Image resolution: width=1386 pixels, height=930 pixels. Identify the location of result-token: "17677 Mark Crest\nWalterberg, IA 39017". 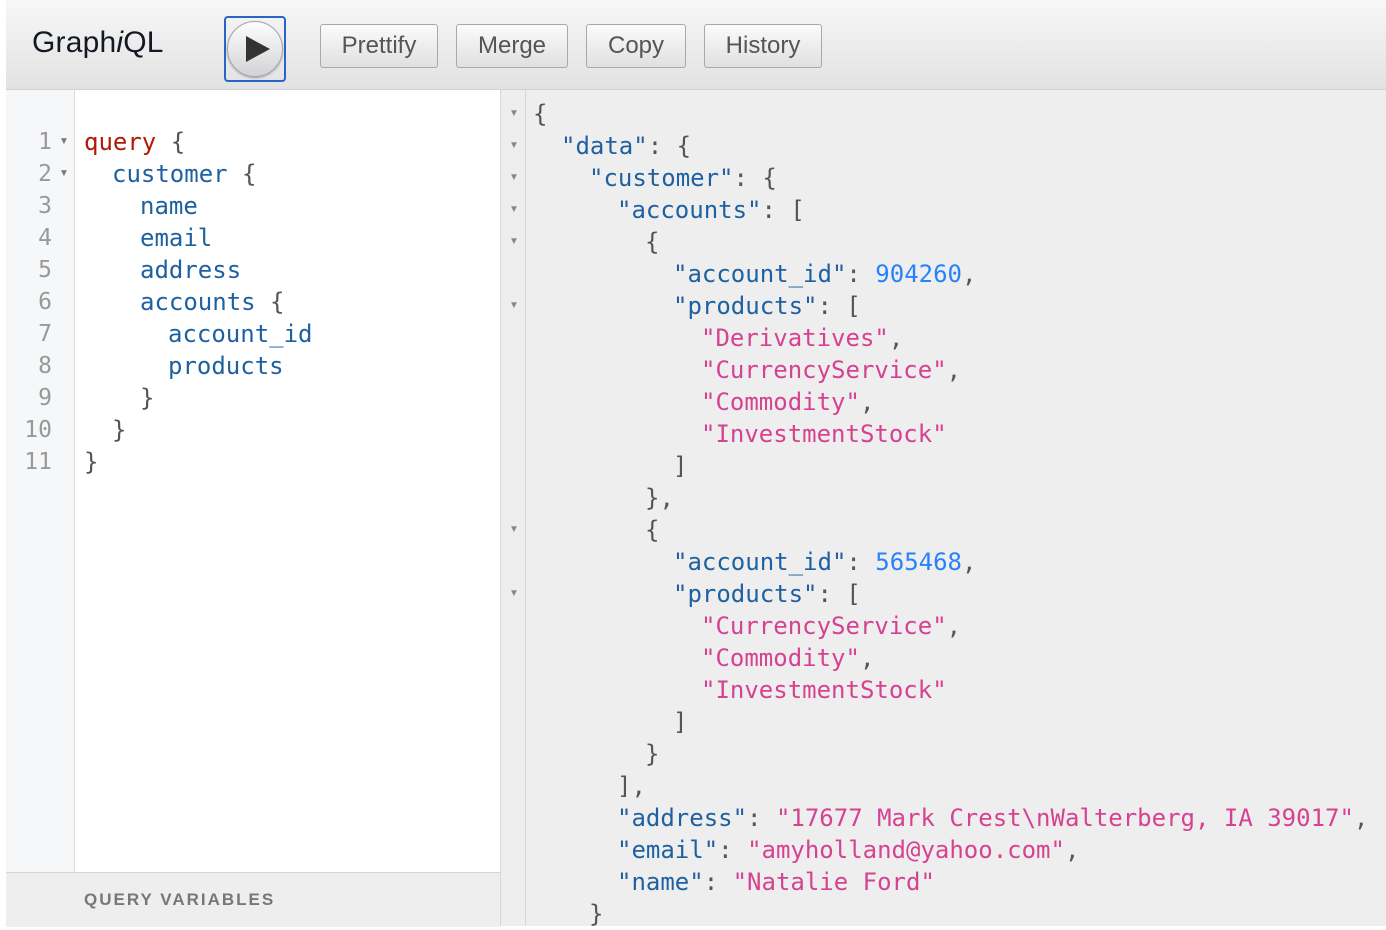
(1064, 818).